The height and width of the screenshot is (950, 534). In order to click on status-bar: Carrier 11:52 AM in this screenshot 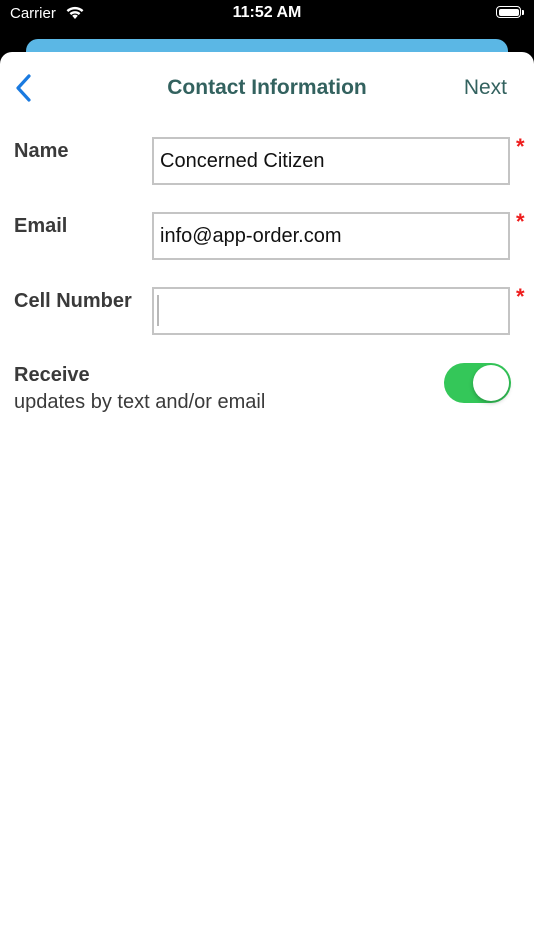, I will do `click(267, 17)`.